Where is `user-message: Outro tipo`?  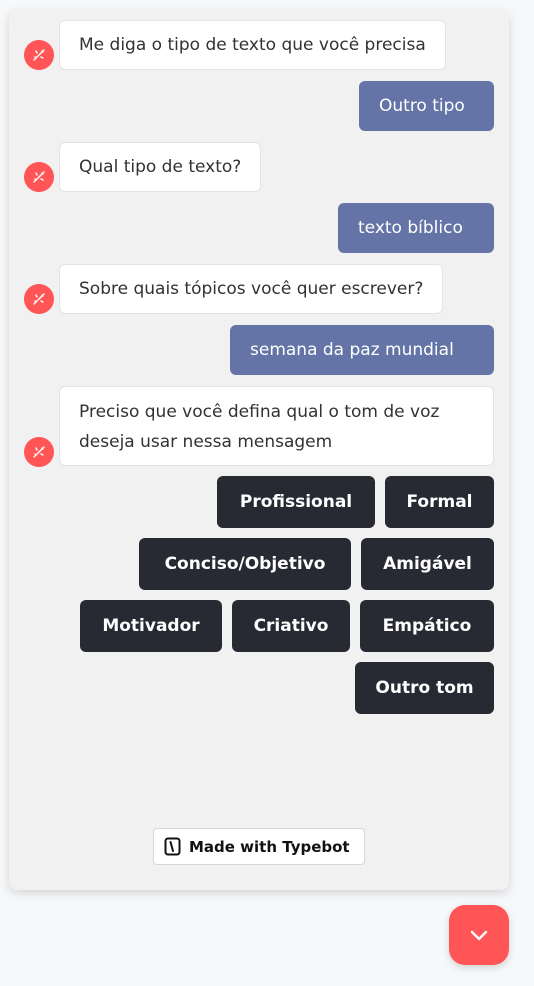 user-message: Outro tipo is located at coordinates (426, 106).